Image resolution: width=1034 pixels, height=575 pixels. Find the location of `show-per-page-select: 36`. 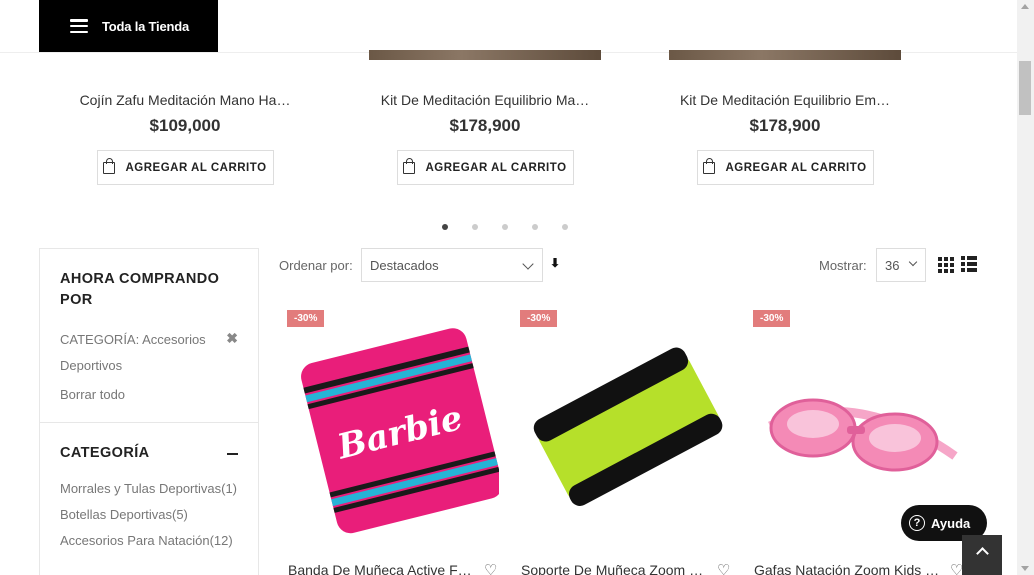

show-per-page-select: 36 is located at coordinates (901, 265).